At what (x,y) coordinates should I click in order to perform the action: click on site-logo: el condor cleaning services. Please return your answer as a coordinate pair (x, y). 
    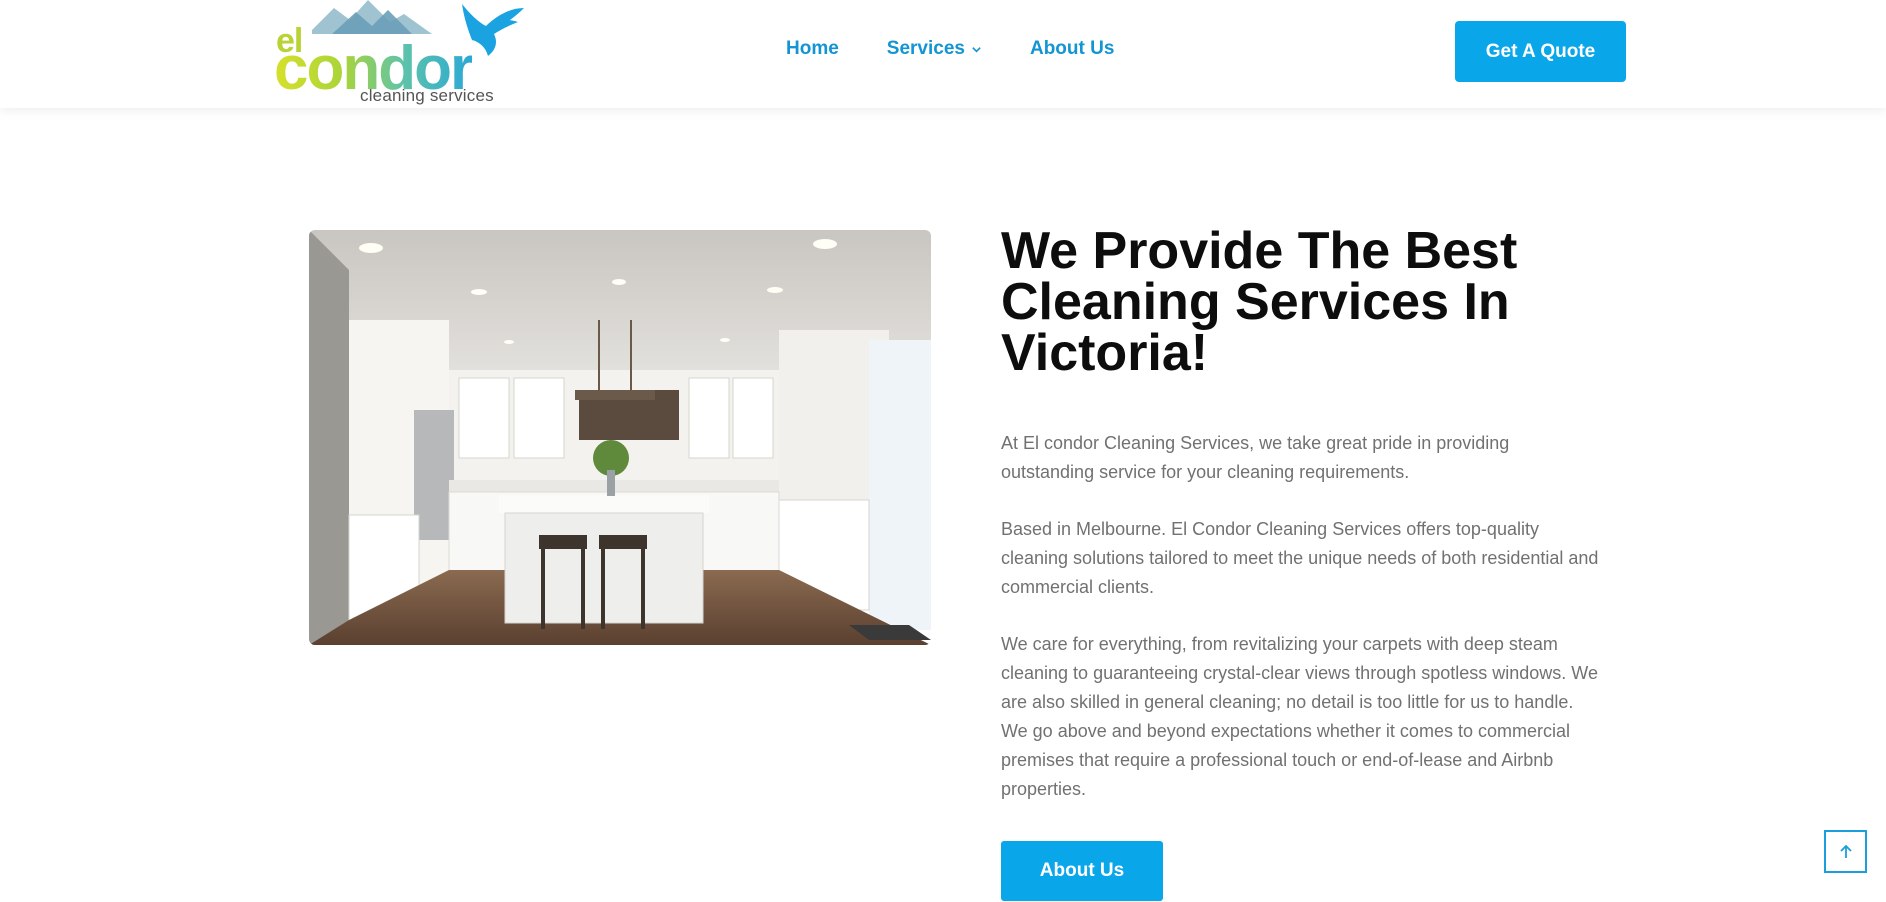
    Looking at the image, I should click on (407, 54).